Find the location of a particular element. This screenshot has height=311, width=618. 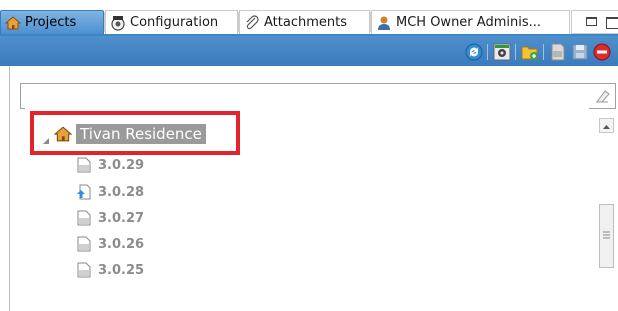

tree-item-label: 3.0.28 is located at coordinates (121, 192).